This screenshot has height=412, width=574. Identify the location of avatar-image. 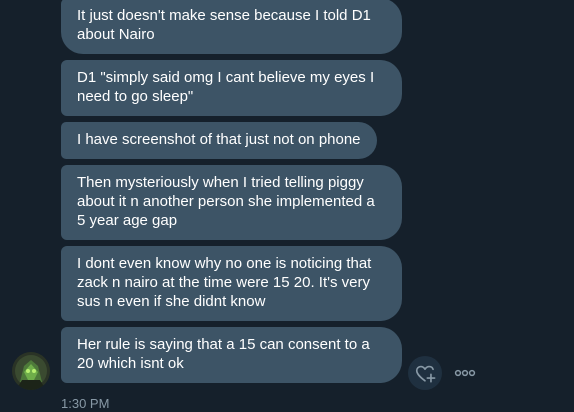
(31, 371).